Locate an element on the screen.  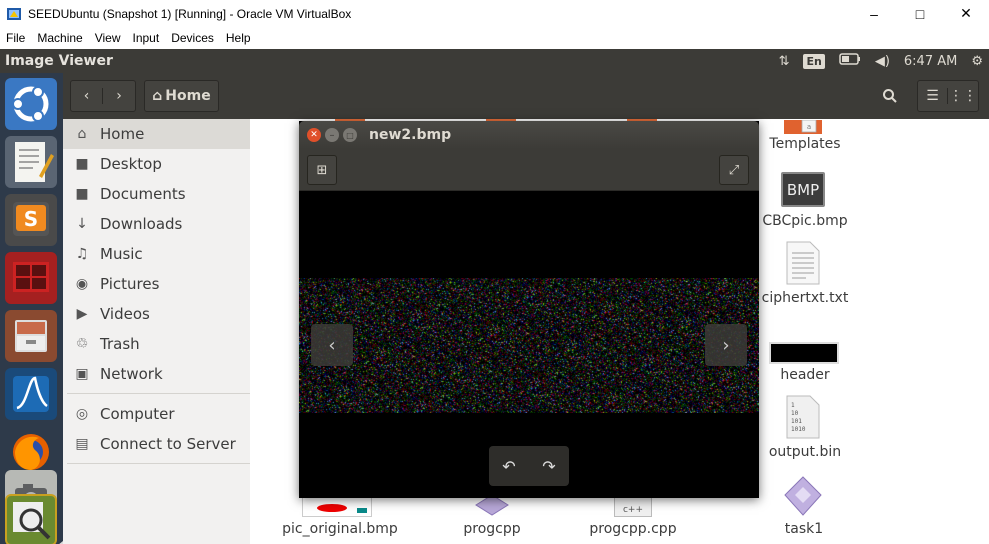
terminal-app-icon is located at coordinates (31, 278).